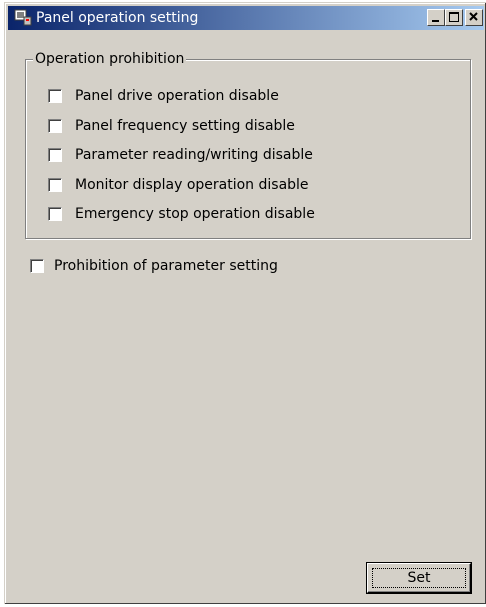 The image size is (486, 607). What do you see at coordinates (195, 214) in the screenshot?
I see `checkbox-label: Emergency stop operation disable` at bounding box center [195, 214].